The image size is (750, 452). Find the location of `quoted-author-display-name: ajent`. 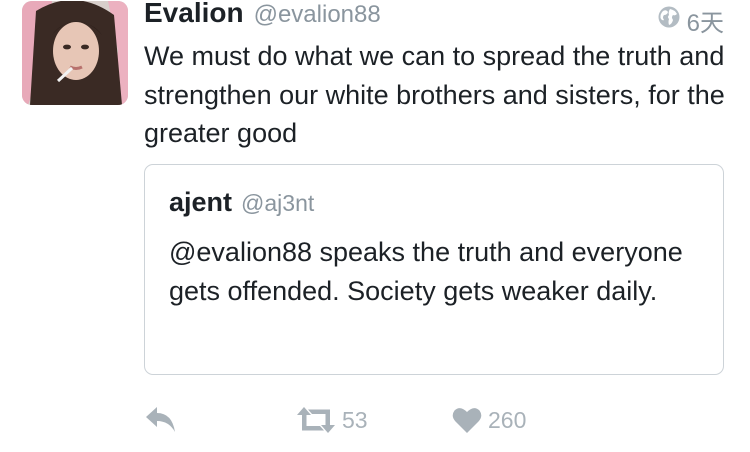

quoted-author-display-name: ajent is located at coordinates (201, 202).